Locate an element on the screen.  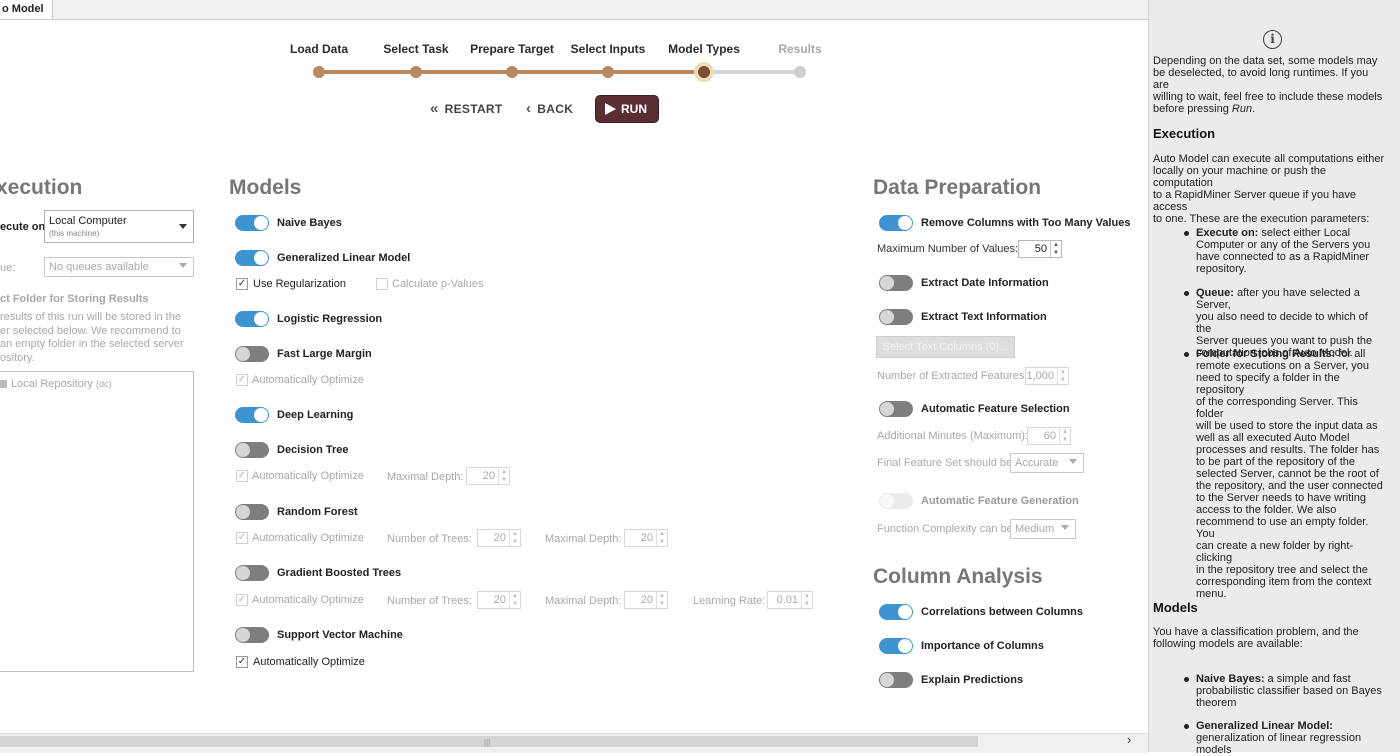
help-line: repository. is located at coordinates (1221, 269).